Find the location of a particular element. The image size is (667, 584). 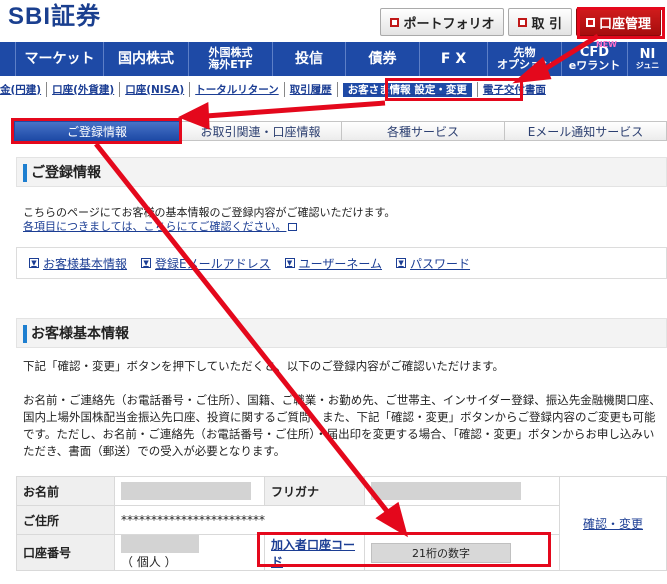

nav-item-futures: 先物 オプション is located at coordinates (525, 59).